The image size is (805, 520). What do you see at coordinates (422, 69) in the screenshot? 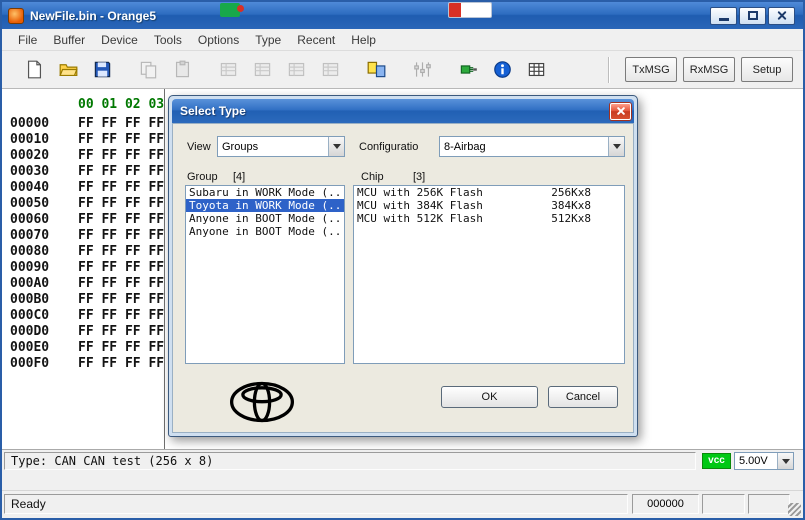
I see `signal-levels-icon` at bounding box center [422, 69].